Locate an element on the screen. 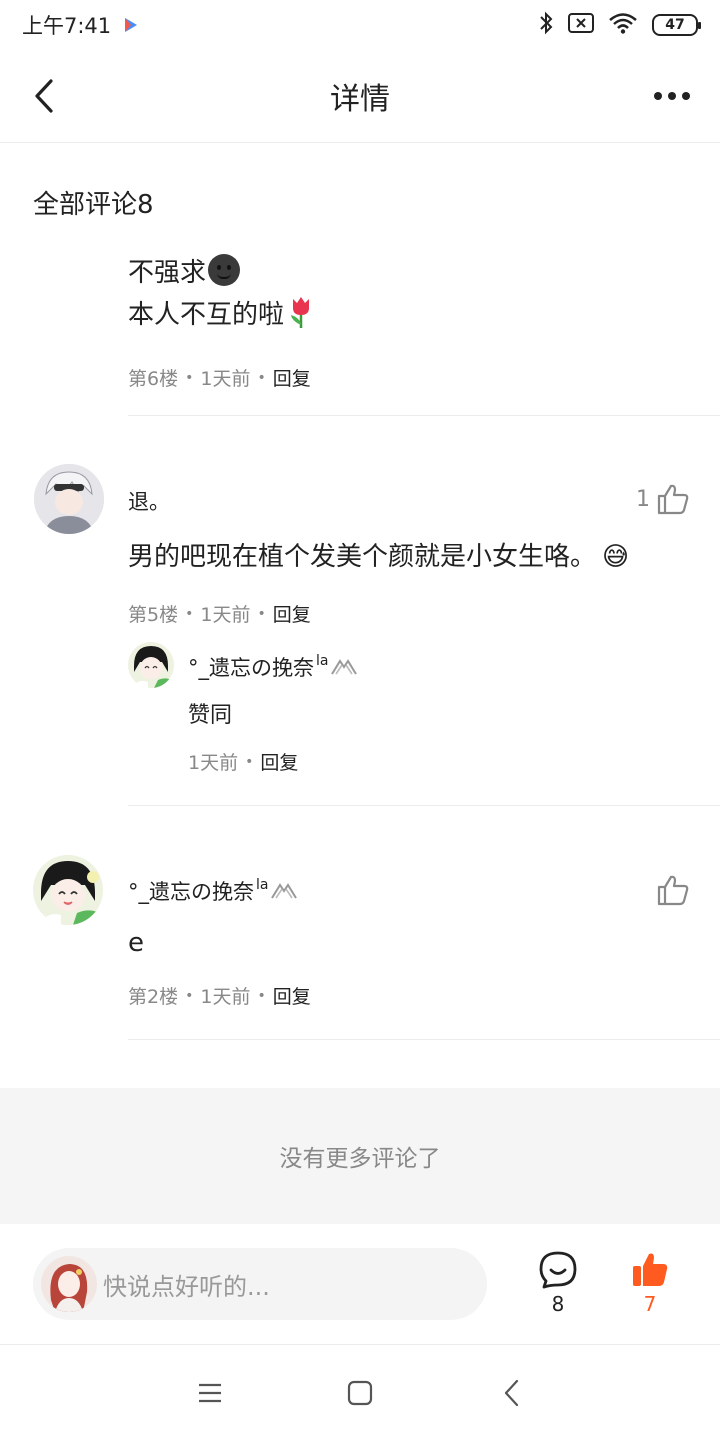  status-time: 上午7:41 is located at coordinates (67, 26).